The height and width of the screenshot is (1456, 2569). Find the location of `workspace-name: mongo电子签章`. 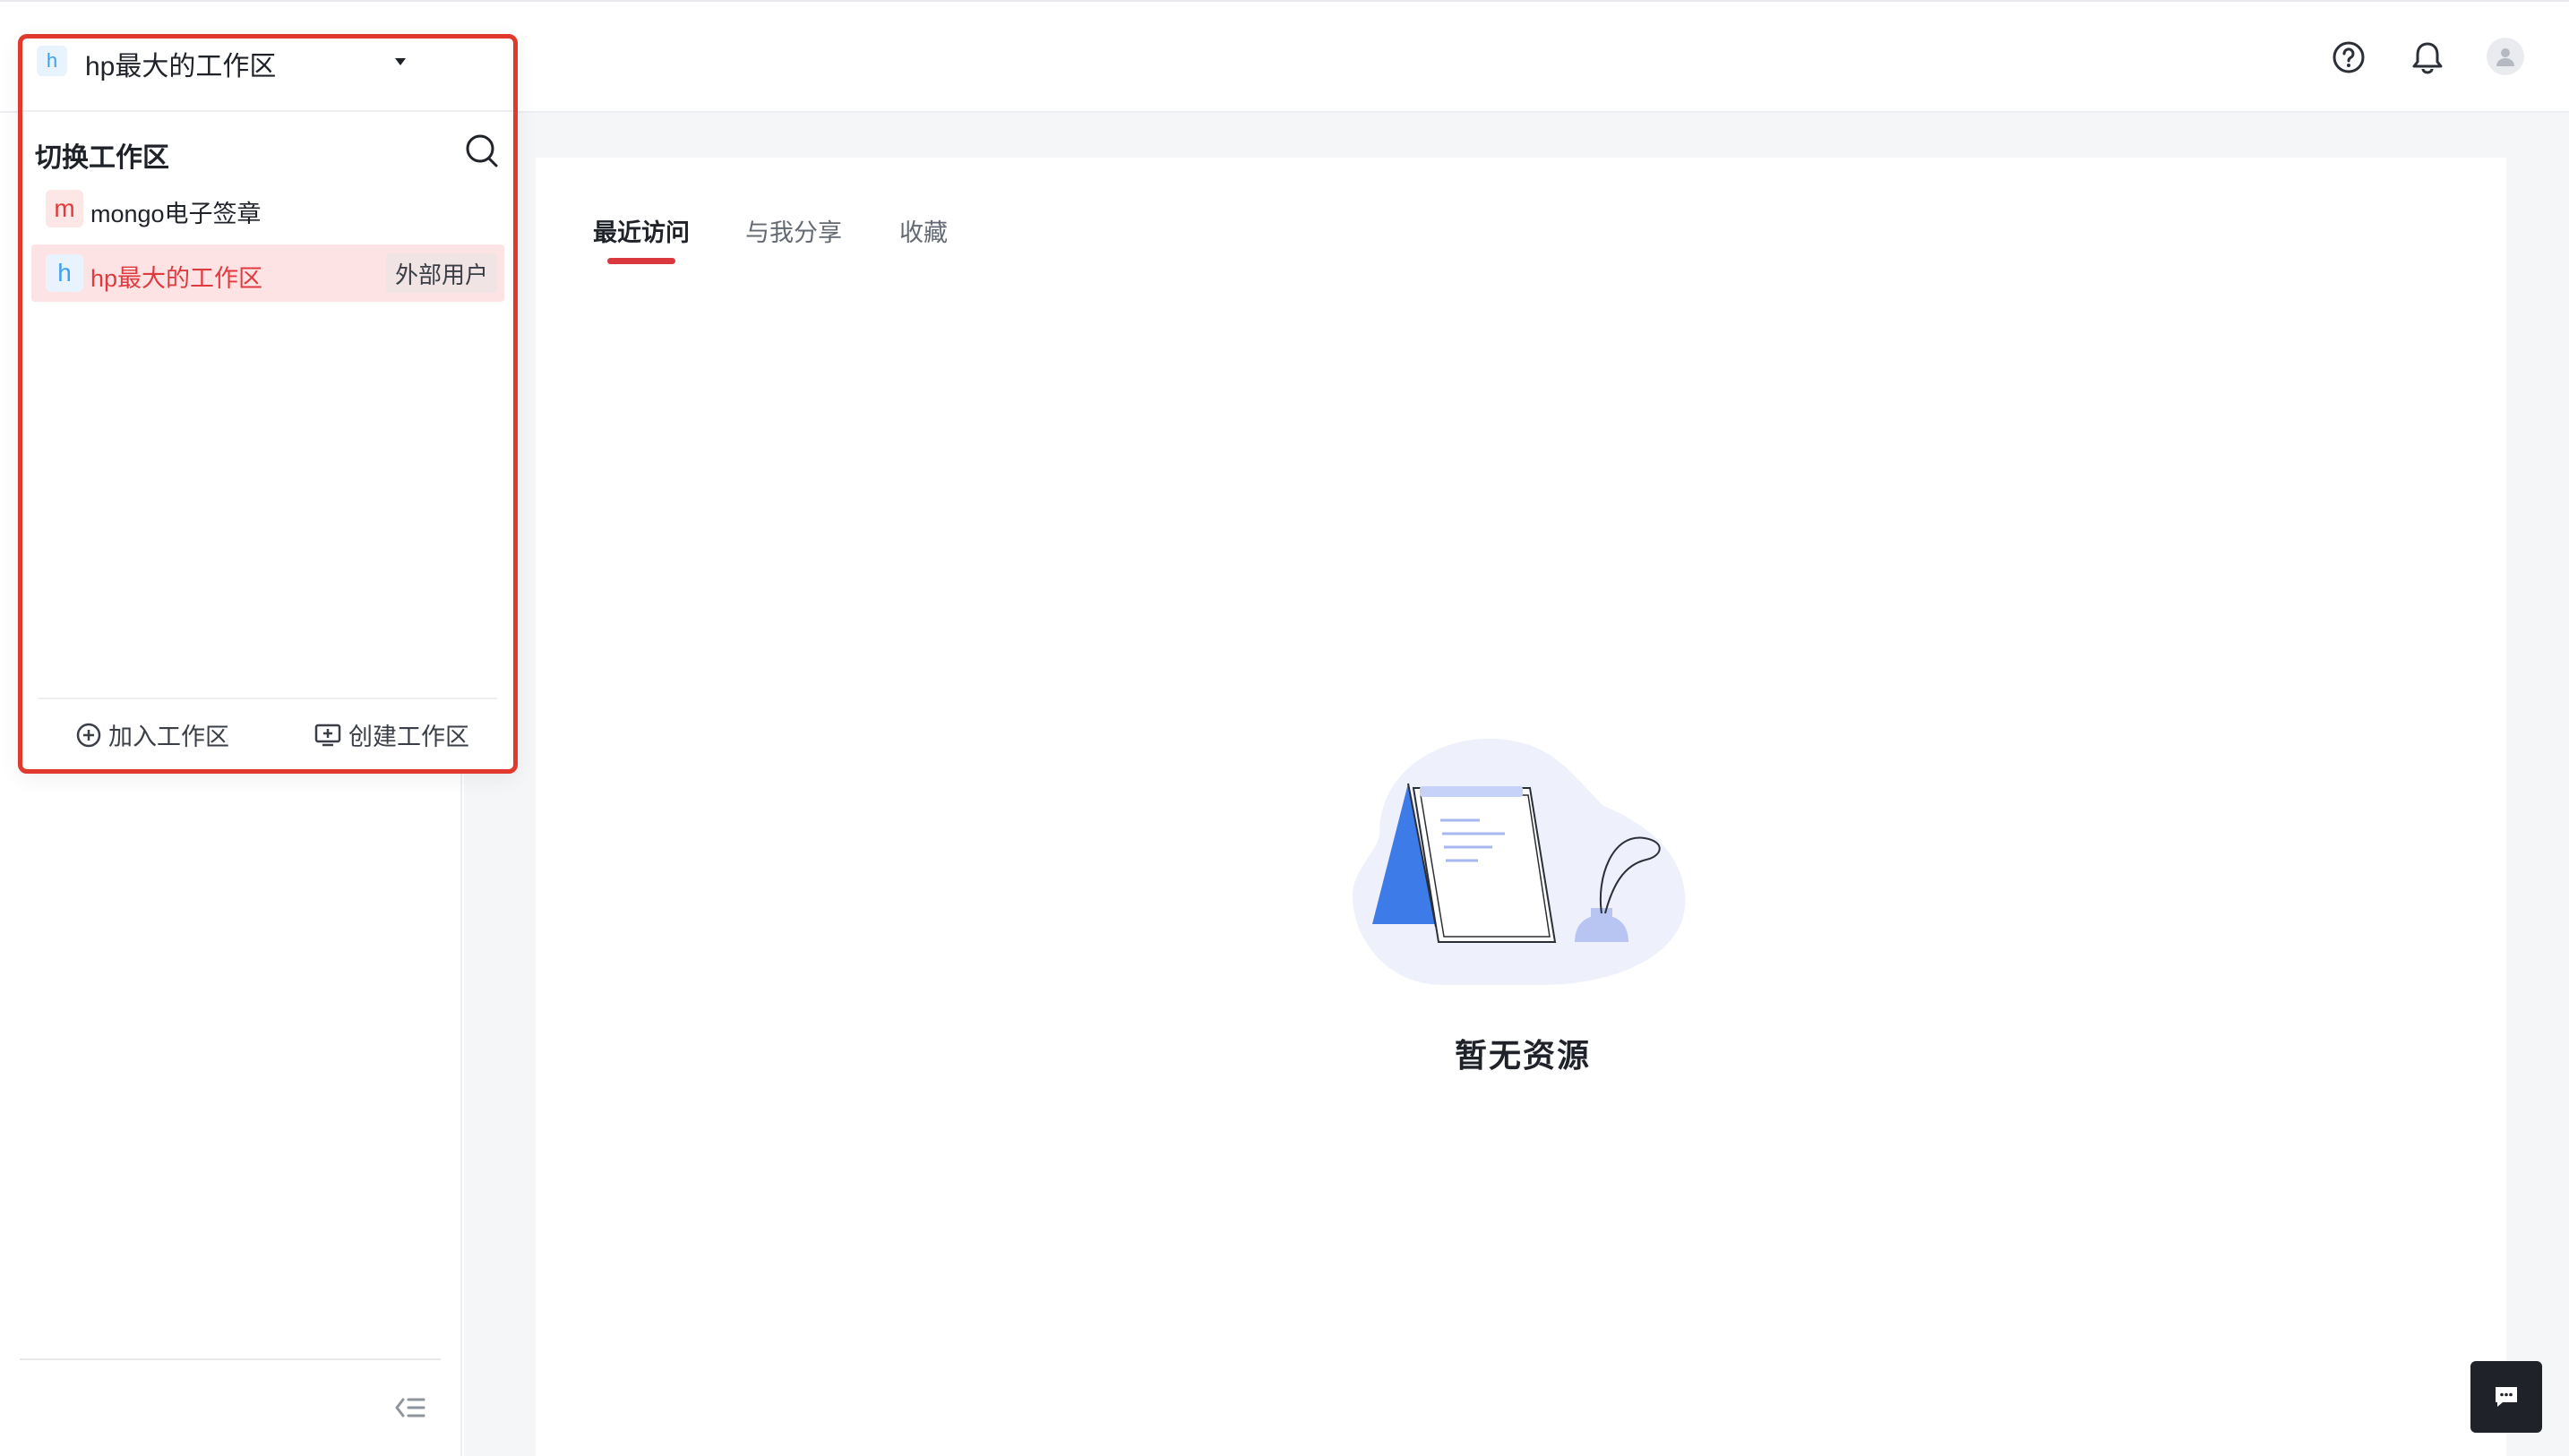

workspace-name: mongo电子签章 is located at coordinates (176, 214).